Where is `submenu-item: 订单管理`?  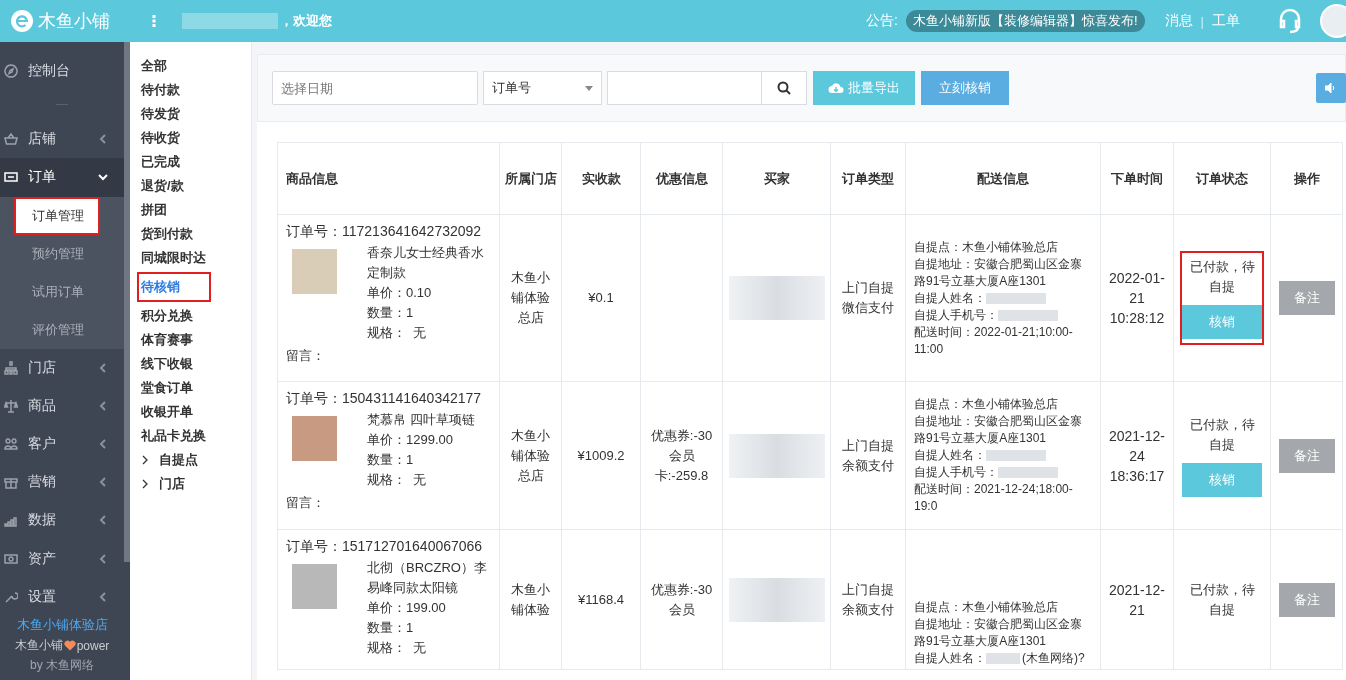
submenu-item: 订单管理 is located at coordinates (57, 215).